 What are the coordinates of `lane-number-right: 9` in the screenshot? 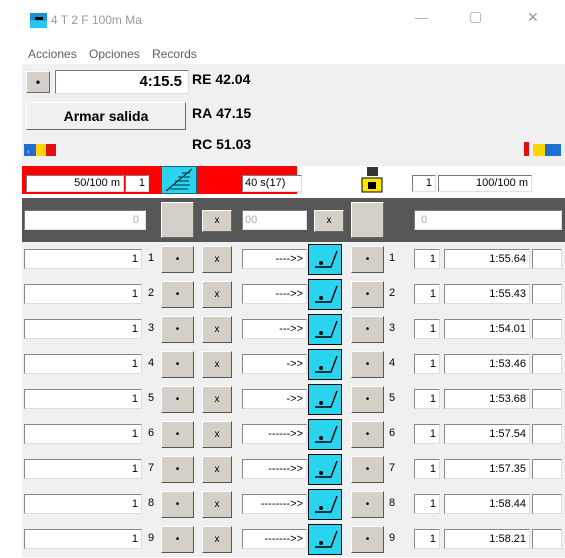 It's located at (392, 538).